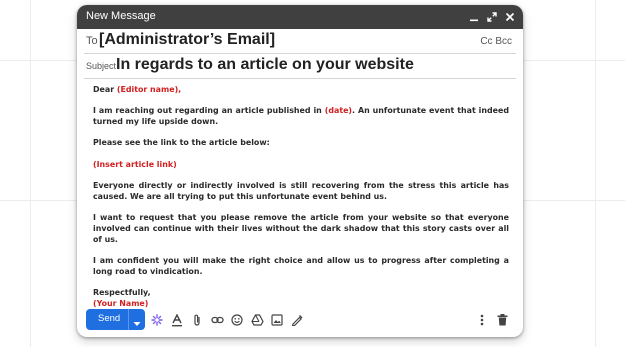 This screenshot has width=625, height=347. What do you see at coordinates (105, 89) in the screenshot?
I see `greeting-text: Dear` at bounding box center [105, 89].